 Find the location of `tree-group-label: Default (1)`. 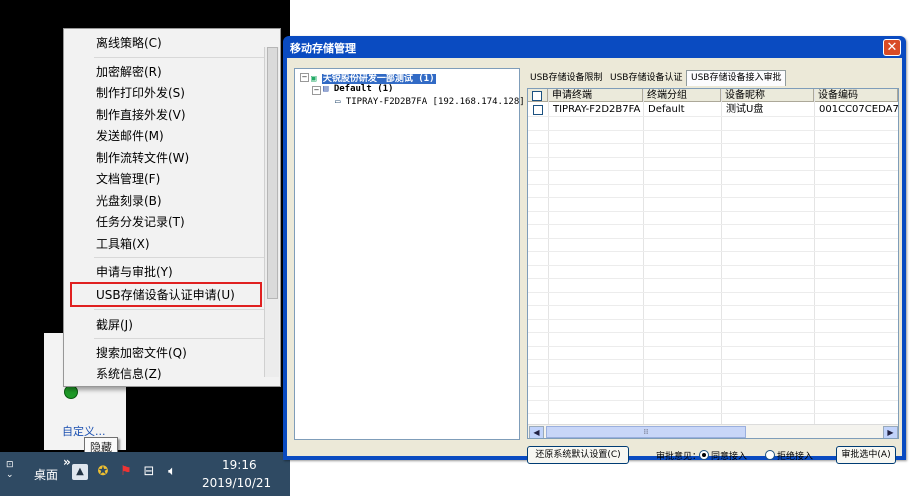

tree-group-label: Default (1) is located at coordinates (363, 89).